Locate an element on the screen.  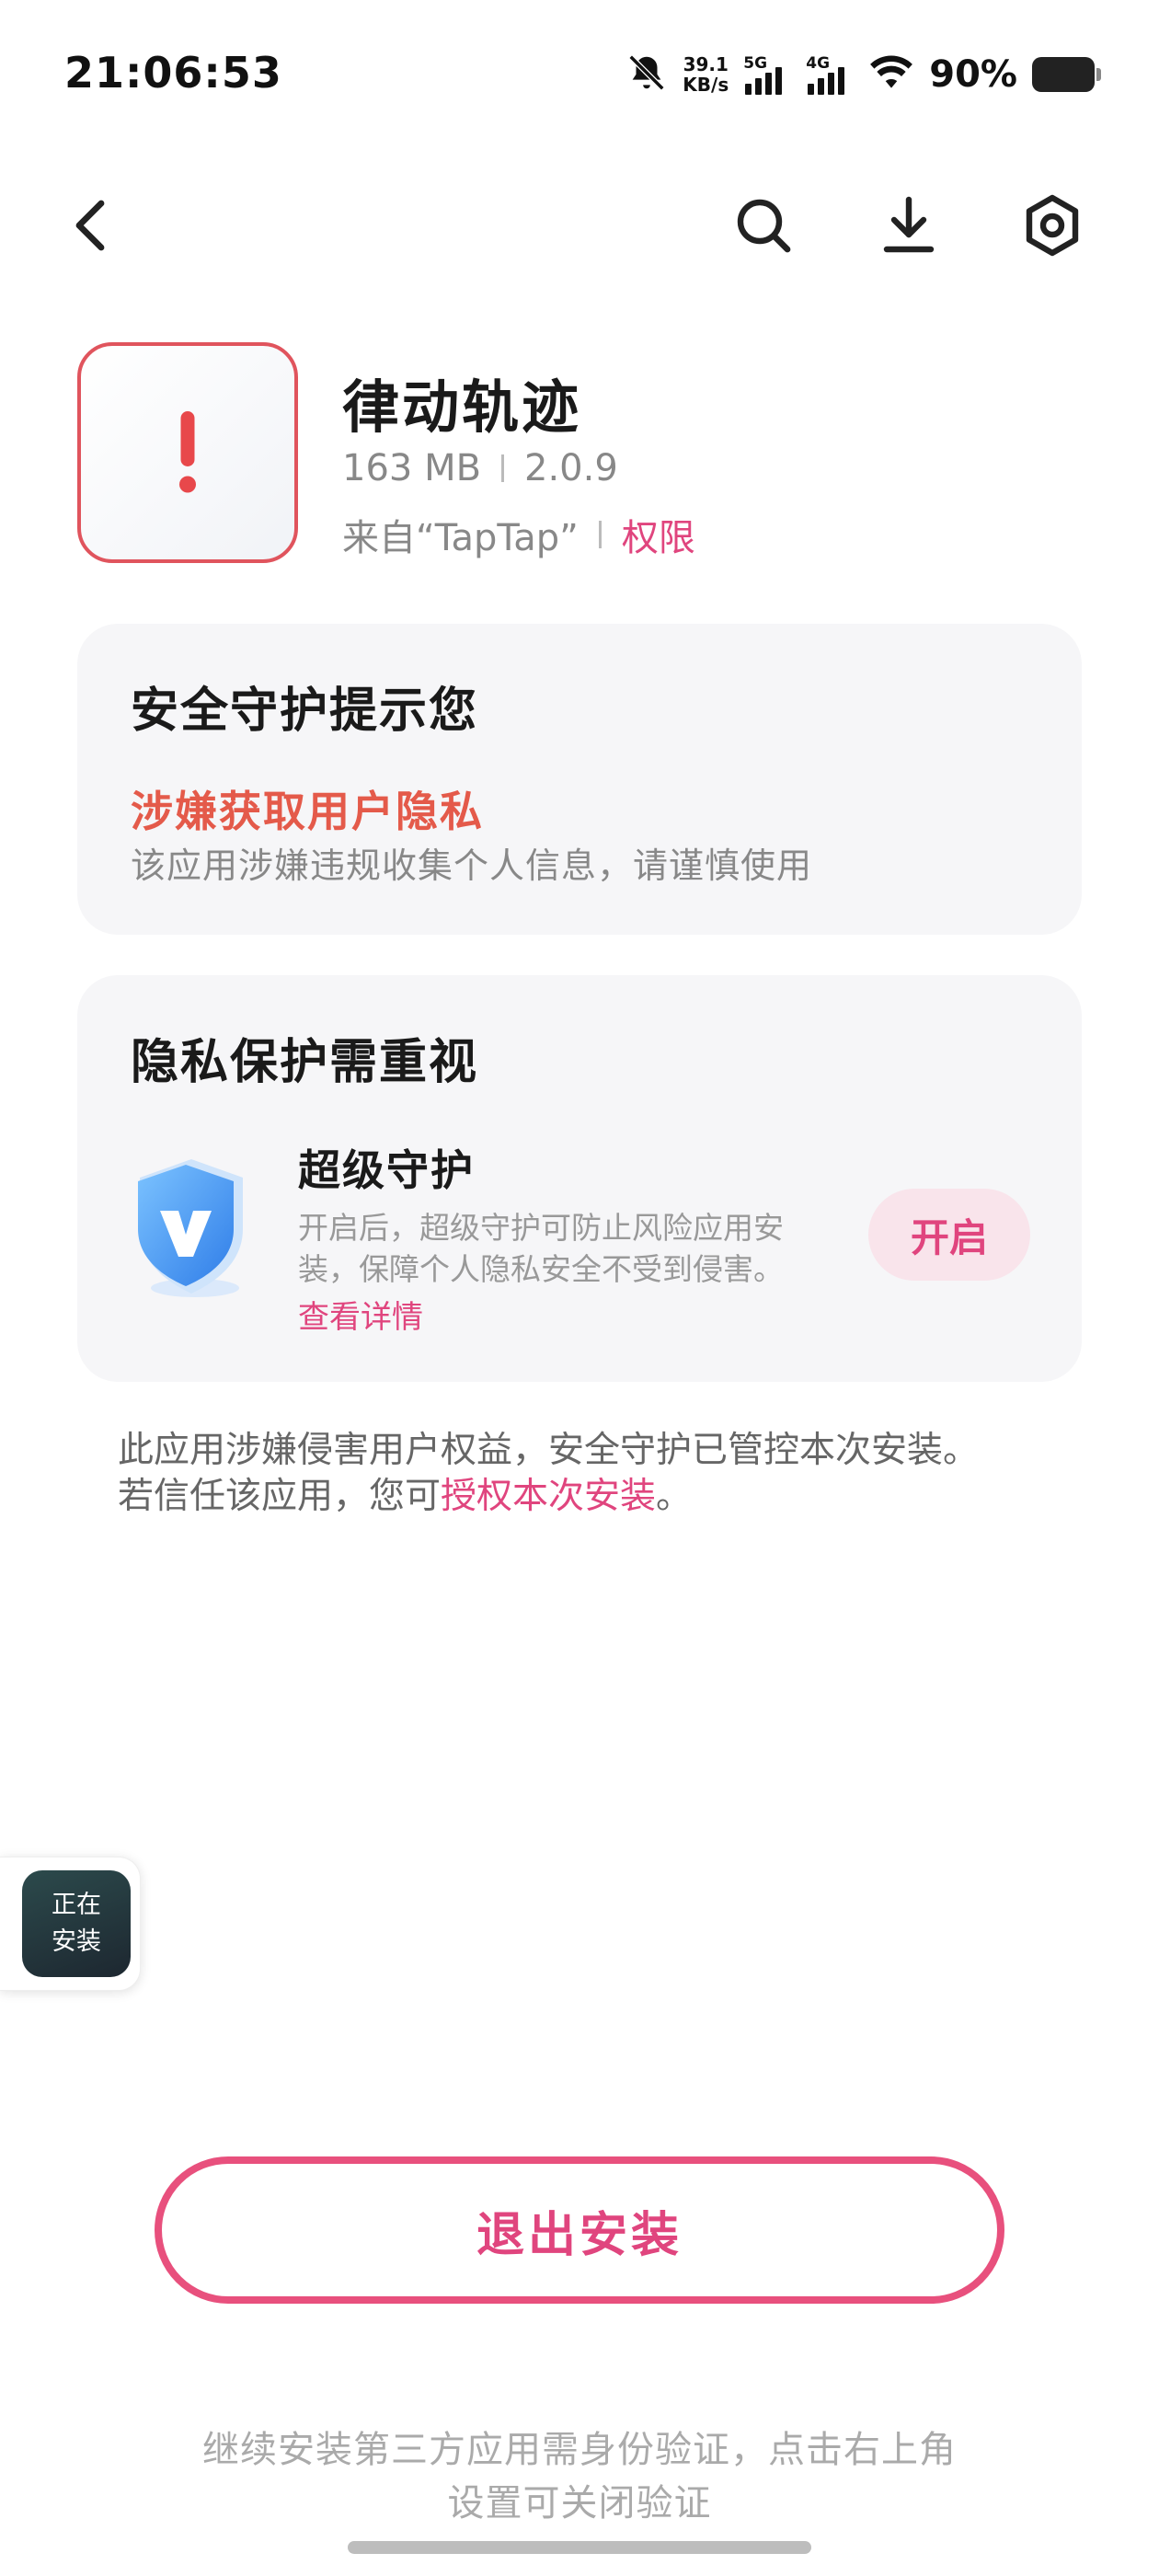
notice-line-2: 若信任该应用，您可授权本次安装。 is located at coordinates (596, 1497).